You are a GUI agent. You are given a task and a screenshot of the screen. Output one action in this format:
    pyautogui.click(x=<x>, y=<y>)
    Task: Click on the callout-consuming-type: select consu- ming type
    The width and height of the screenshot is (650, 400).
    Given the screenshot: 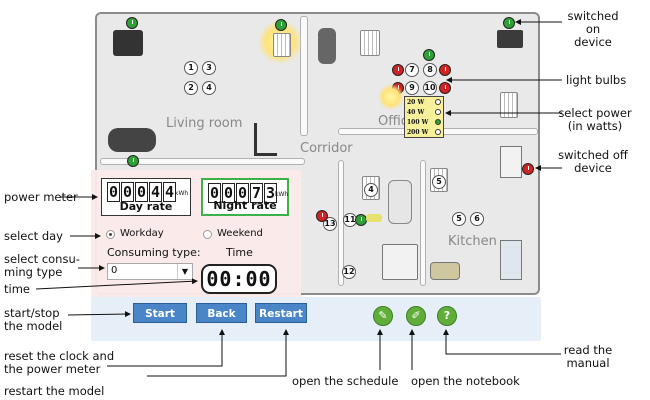 What is the action you would take?
    pyautogui.click(x=42, y=265)
    